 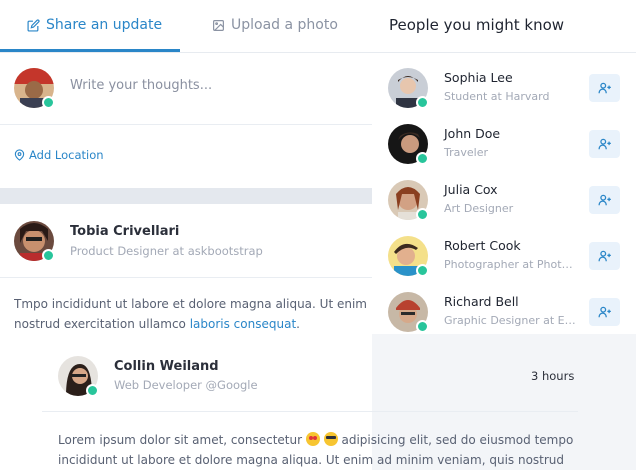 I want to click on post-tabs: Share an update Upload a photo, so click(x=186, y=26).